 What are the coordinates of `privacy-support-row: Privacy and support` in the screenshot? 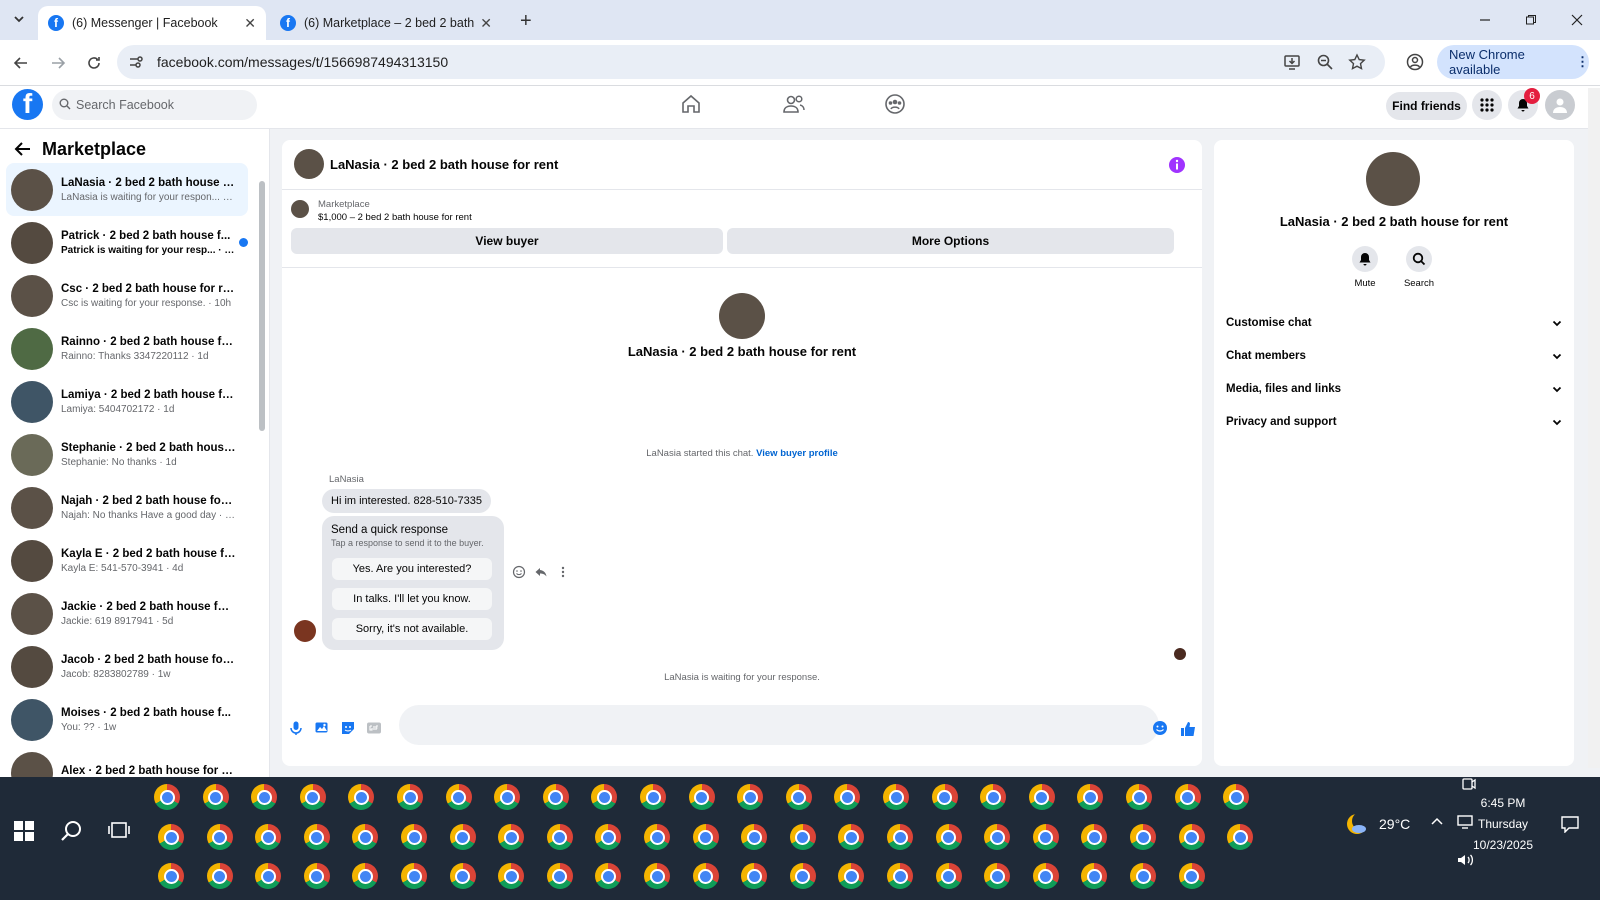 It's located at (1394, 422).